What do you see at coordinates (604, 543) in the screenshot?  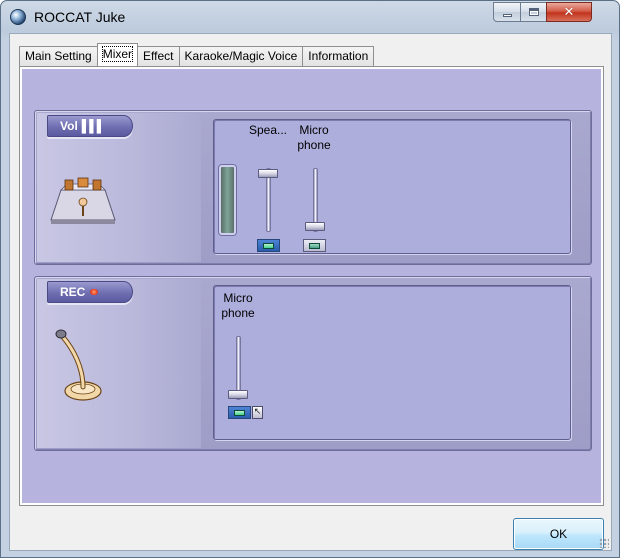 I see `resize-grip-icon` at bounding box center [604, 543].